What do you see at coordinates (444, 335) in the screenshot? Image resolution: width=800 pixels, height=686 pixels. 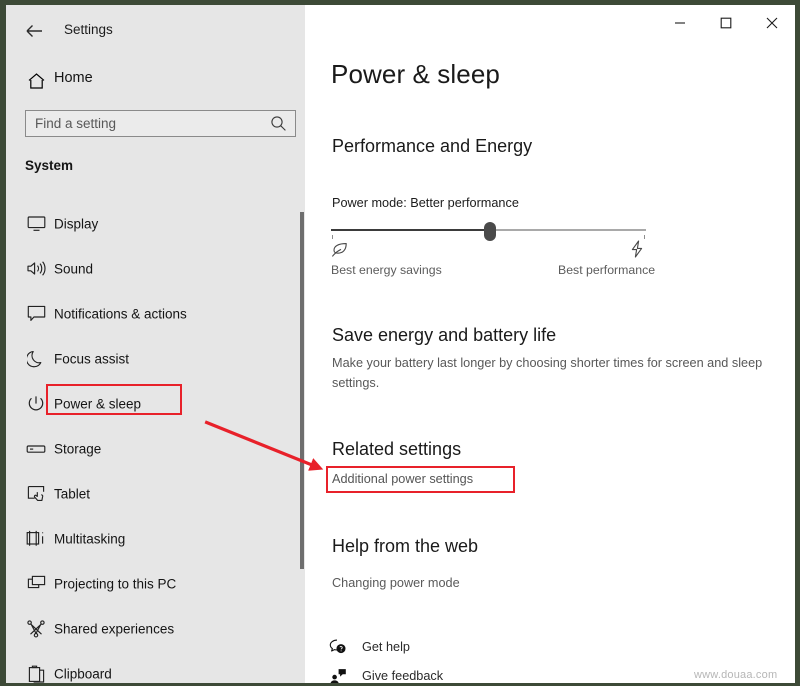 I see `section-heading-save-energy: Save energy and battery life` at bounding box center [444, 335].